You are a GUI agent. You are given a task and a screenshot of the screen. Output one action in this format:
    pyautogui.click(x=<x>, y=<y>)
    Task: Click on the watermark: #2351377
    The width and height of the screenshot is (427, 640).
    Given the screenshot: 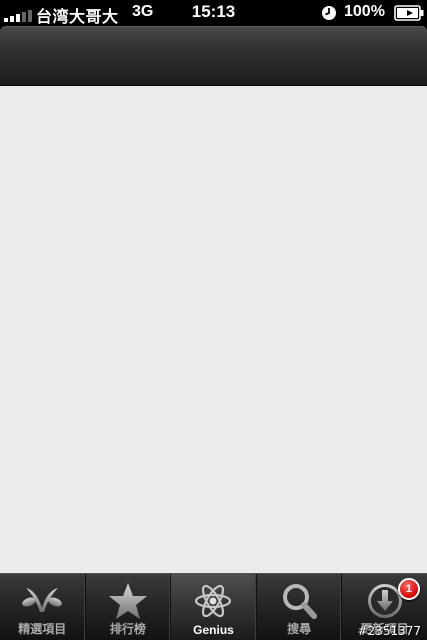 What is the action you would take?
    pyautogui.click(x=389, y=631)
    